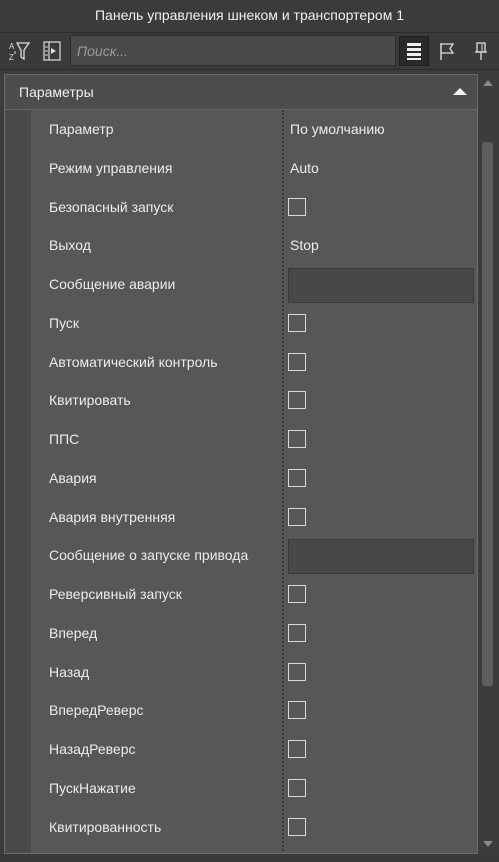  Describe the element at coordinates (149, 555) in the screenshot. I see `property-label: Сообщение о запуске привода` at that location.